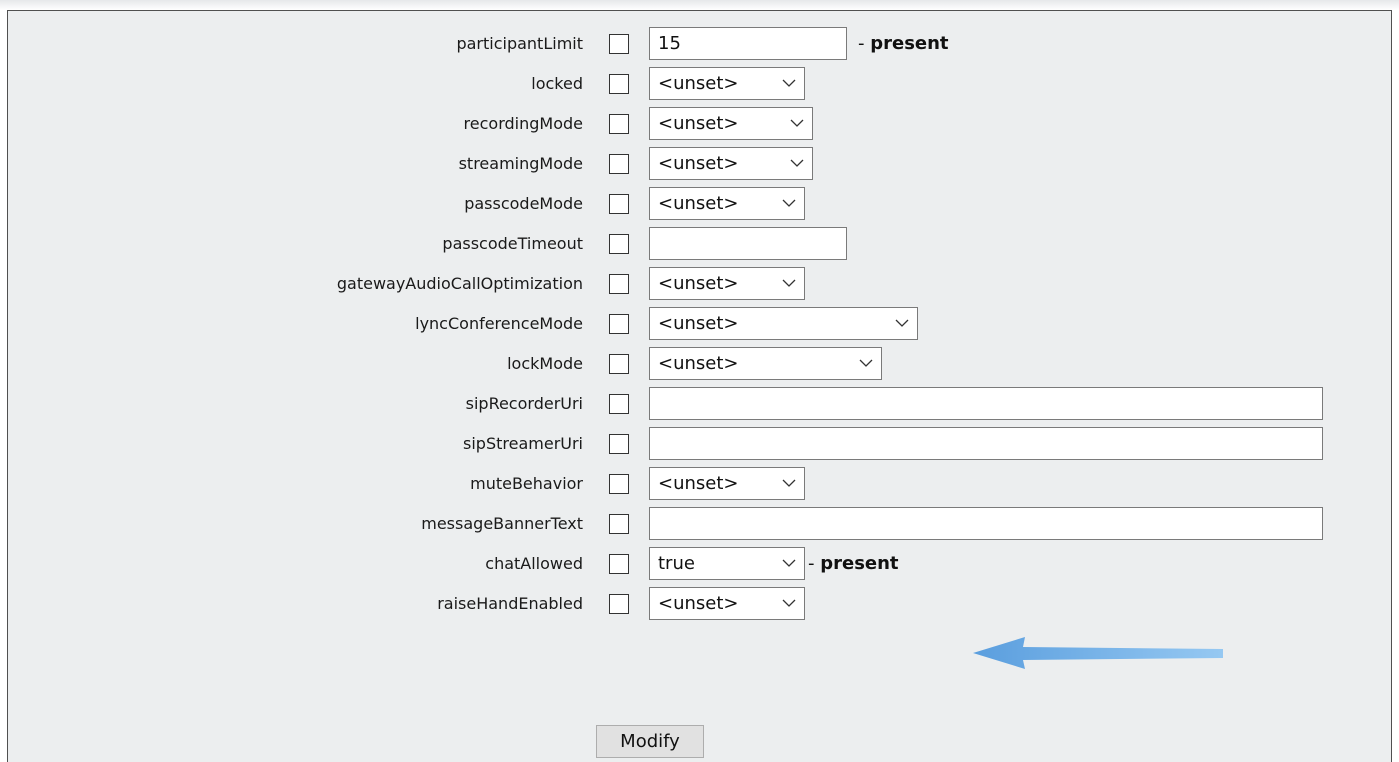  I want to click on modify-button: Modify, so click(650, 741).